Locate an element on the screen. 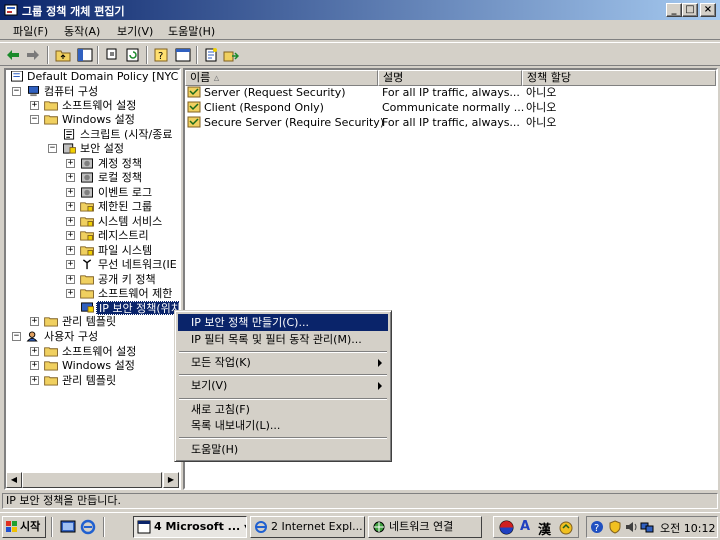  menu-refresh: 새로 고침(F) is located at coordinates (283, 409).